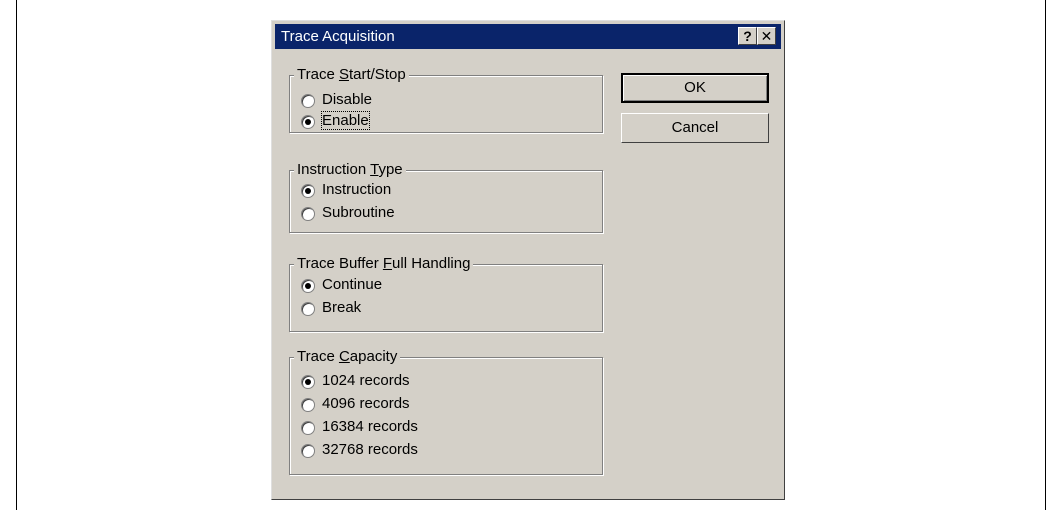 The width and height of the screenshot is (1051, 510). What do you see at coordinates (347, 99) in the screenshot?
I see `radio-label: Disable` at bounding box center [347, 99].